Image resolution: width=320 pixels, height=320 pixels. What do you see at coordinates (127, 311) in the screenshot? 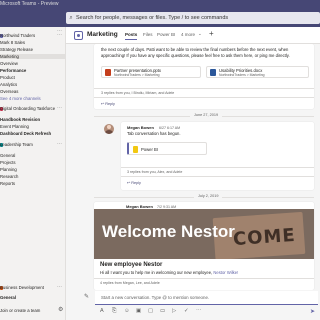
I see `emoji-icon: ☺` at bounding box center [127, 311].